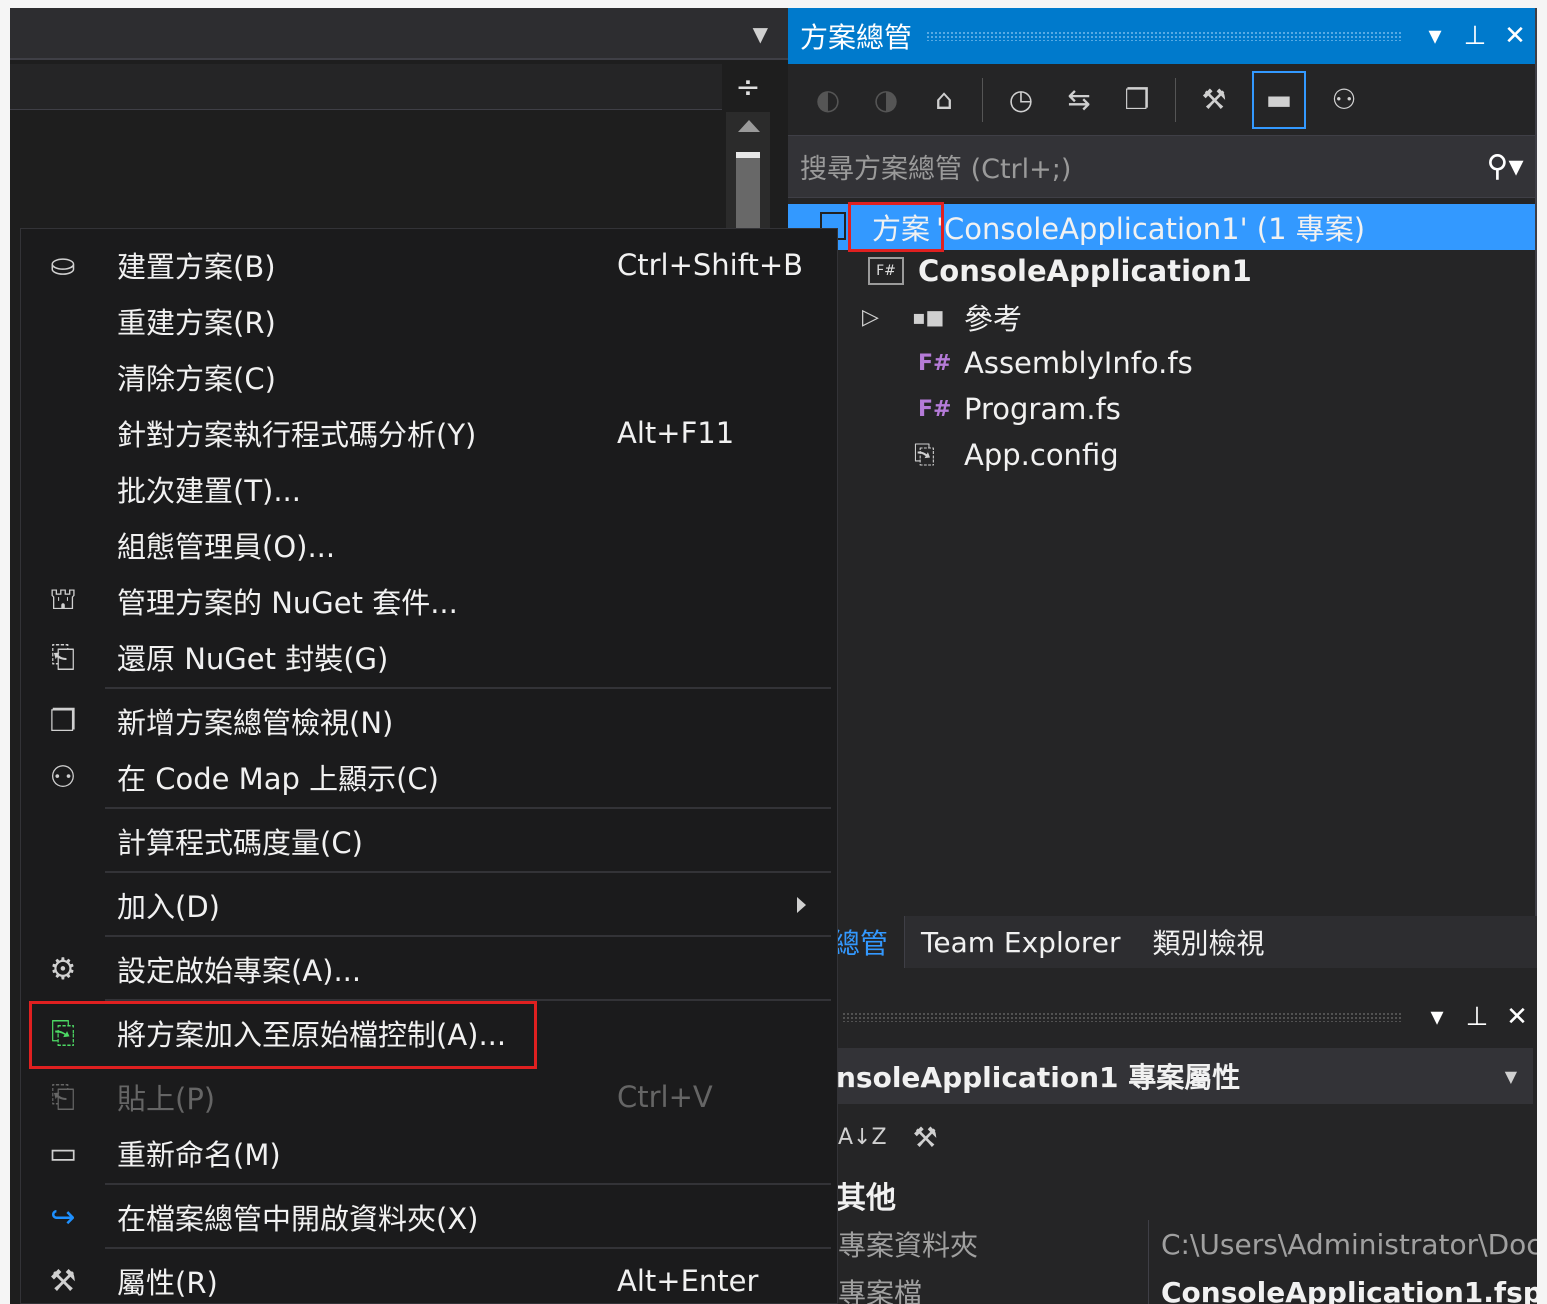 The image size is (1547, 1304). Describe the element at coordinates (240, 843) in the screenshot. I see `menu-item-label: 計算程式碼度量(C)` at that location.